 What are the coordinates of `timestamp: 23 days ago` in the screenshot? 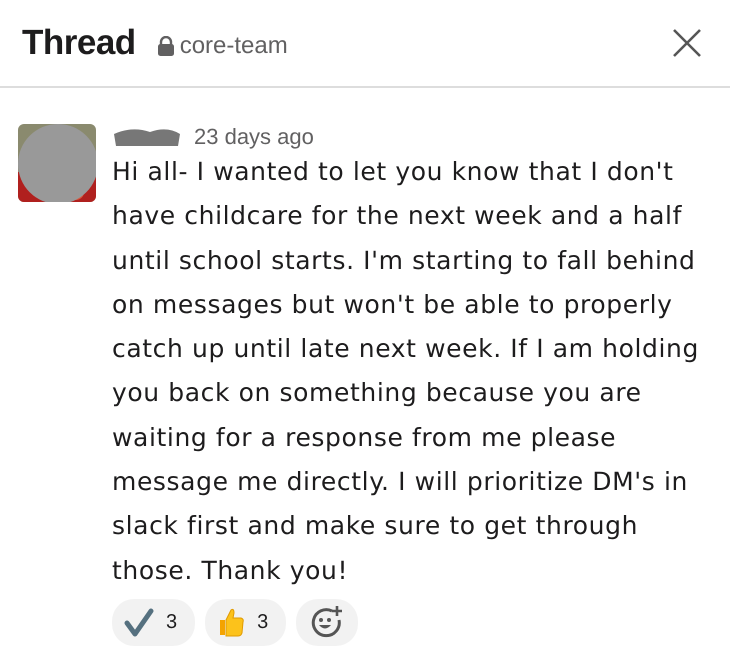 It's located at (254, 137).